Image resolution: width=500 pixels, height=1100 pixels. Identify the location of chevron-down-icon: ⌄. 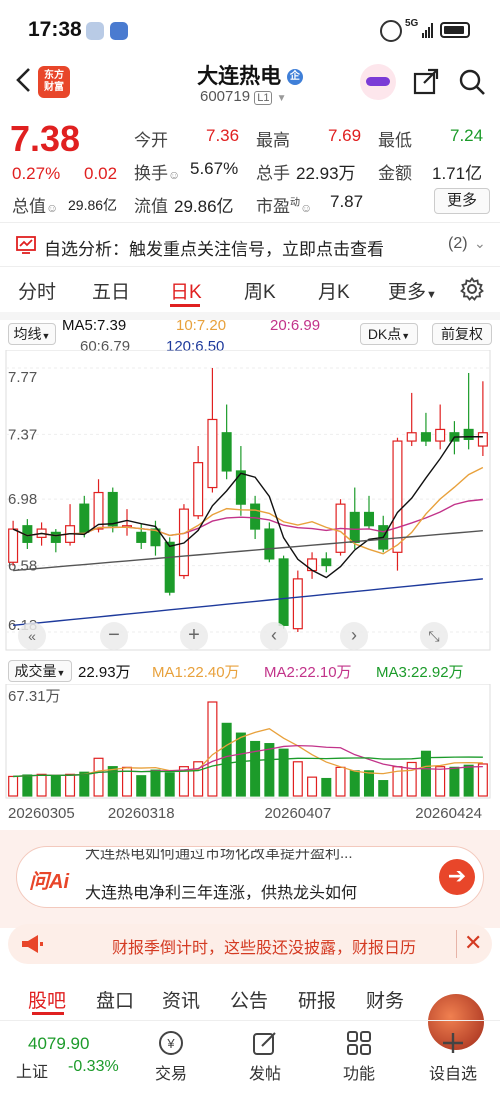
(480, 243).